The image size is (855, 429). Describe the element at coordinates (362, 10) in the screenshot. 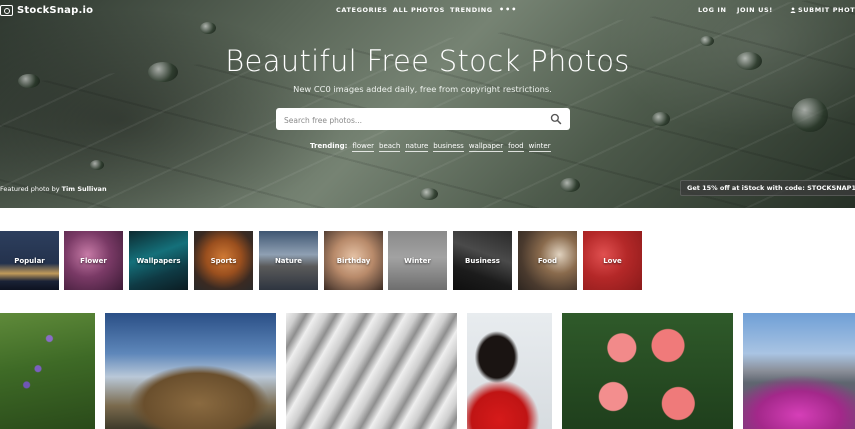

I see `nav-categories: CATEGORIES` at that location.